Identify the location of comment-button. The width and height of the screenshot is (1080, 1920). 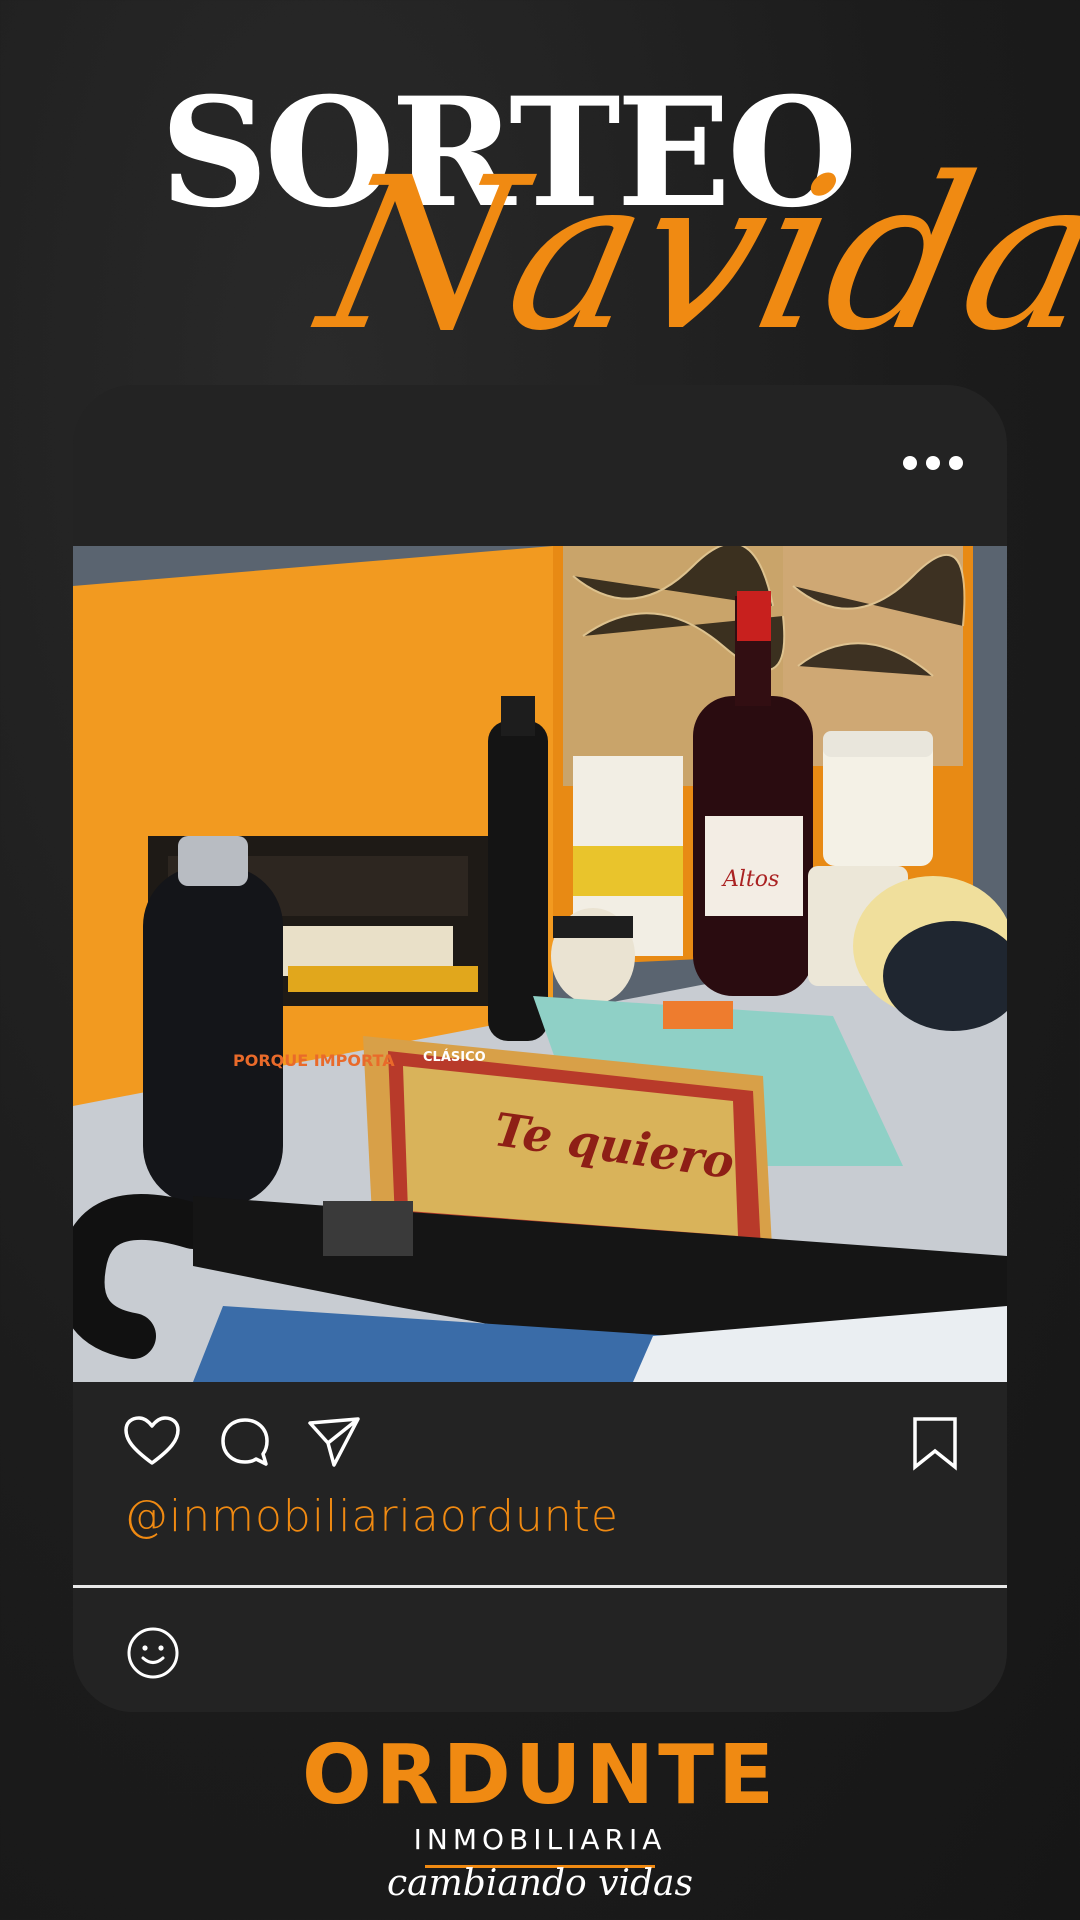
(245, 1444).